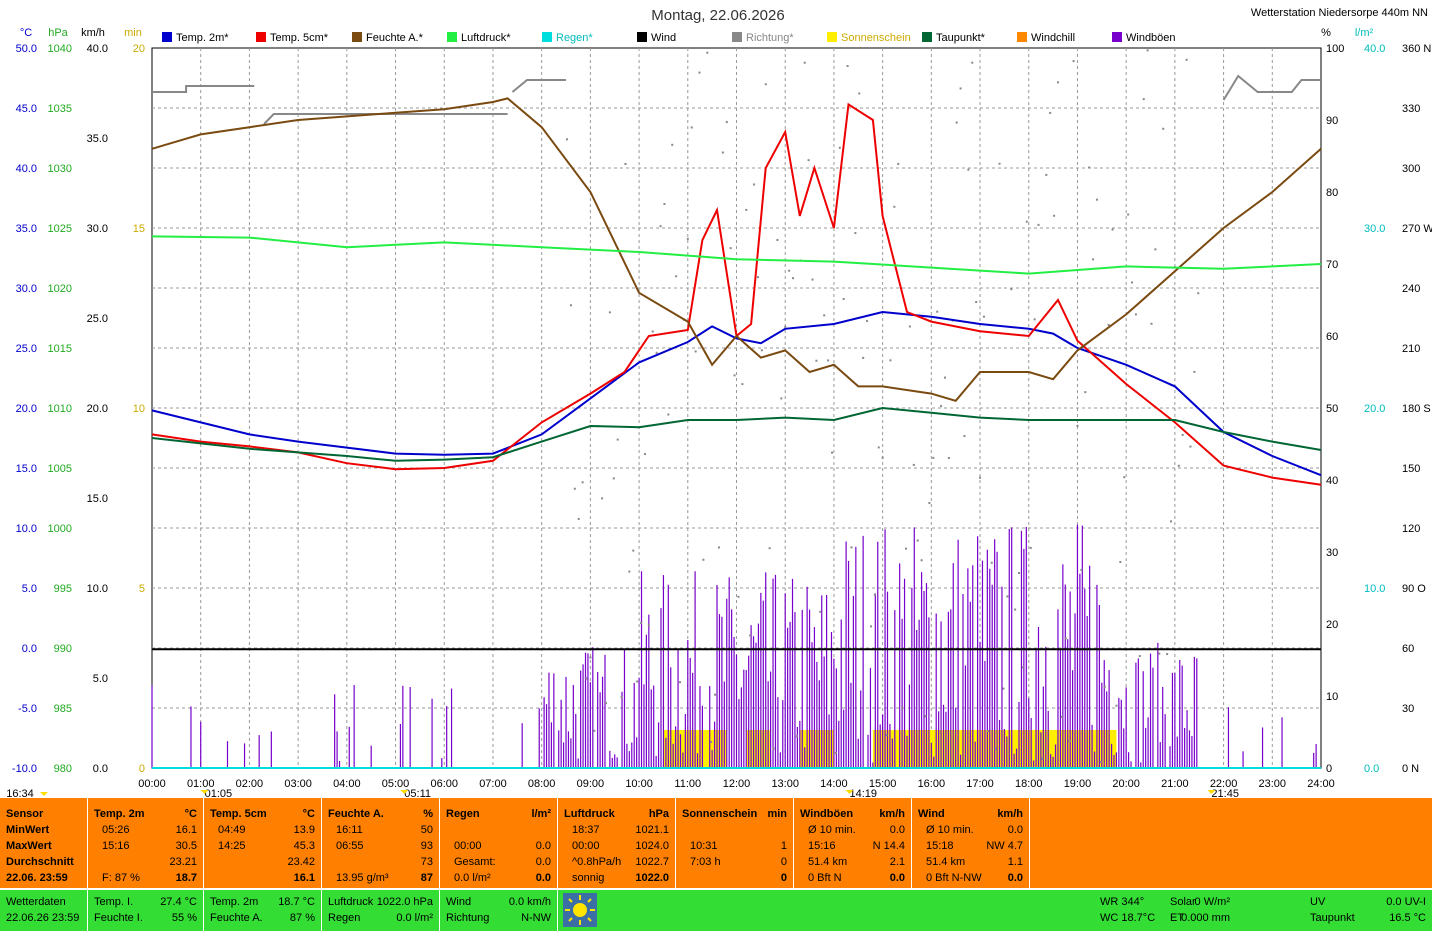  Describe the element at coordinates (296, 902) in the screenshot. I see `temp-2m-value: 18.7 °C` at that location.